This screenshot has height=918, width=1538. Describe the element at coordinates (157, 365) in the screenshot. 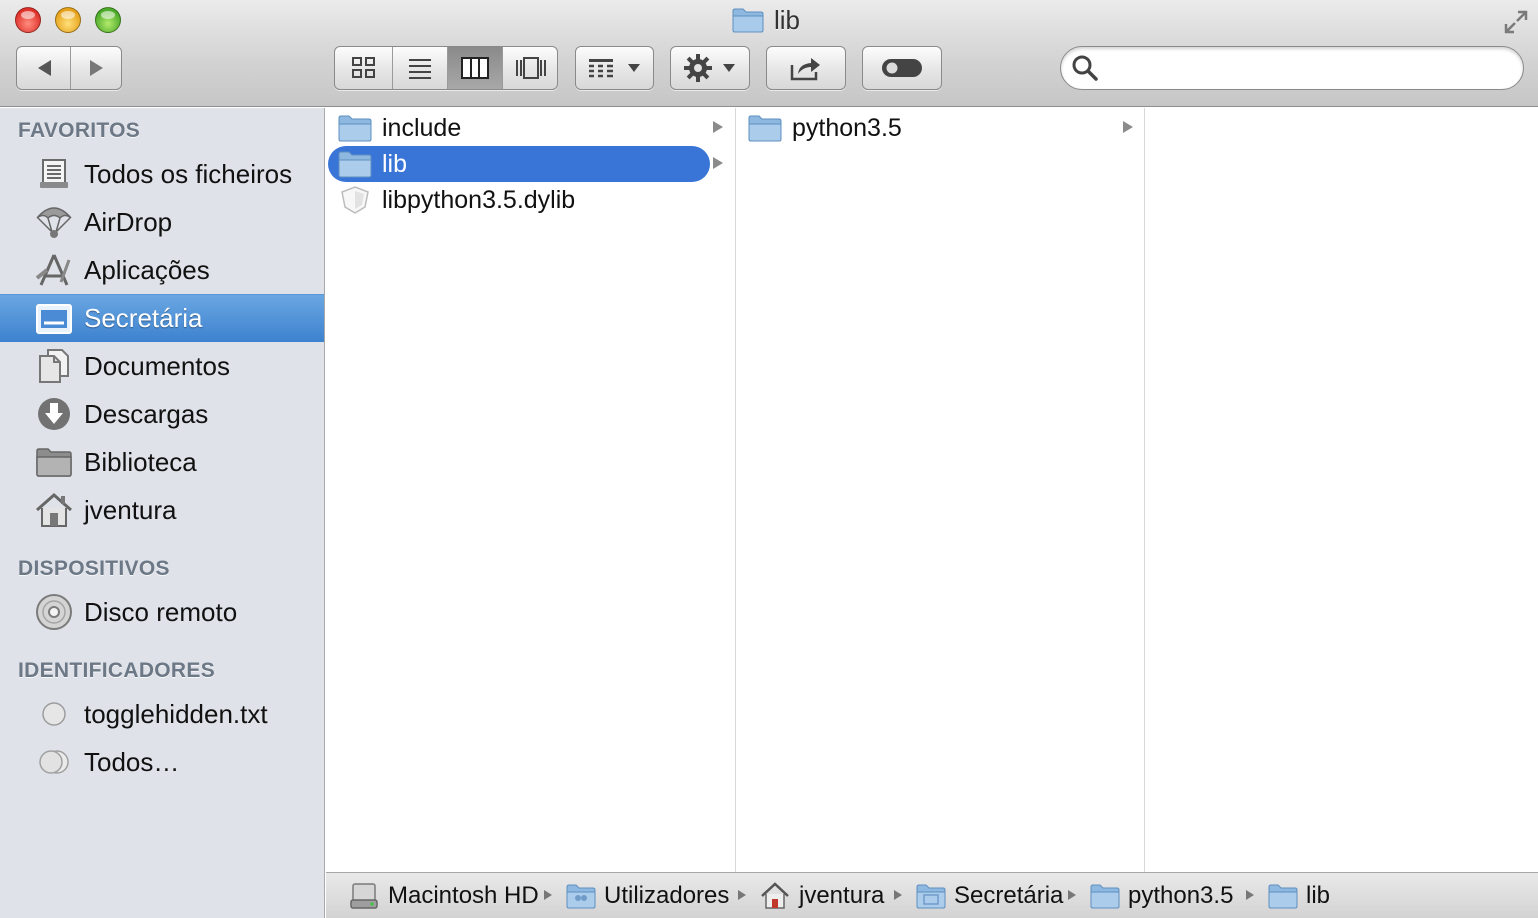

I see `sidebar-item-label: Documentos` at that location.